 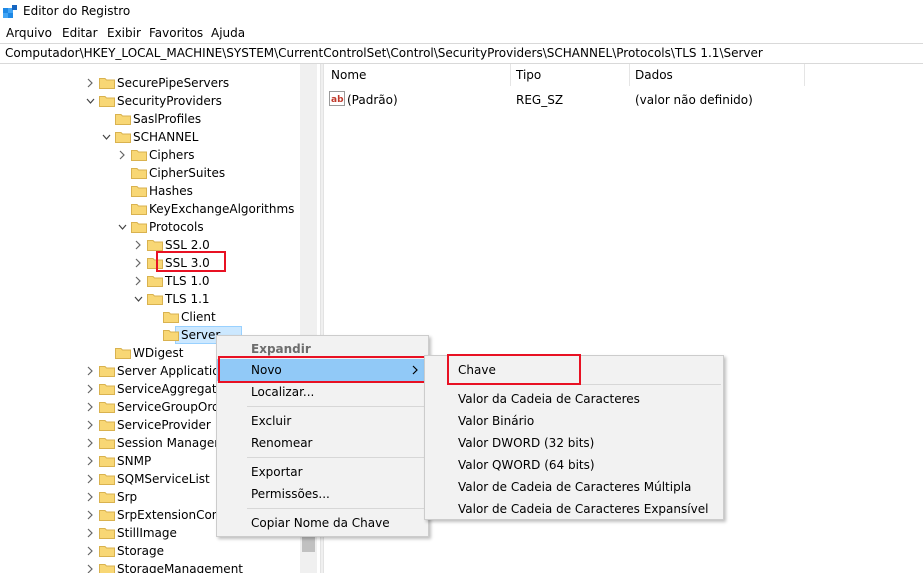 I want to click on column-header-dados: Dados, so click(x=654, y=75).